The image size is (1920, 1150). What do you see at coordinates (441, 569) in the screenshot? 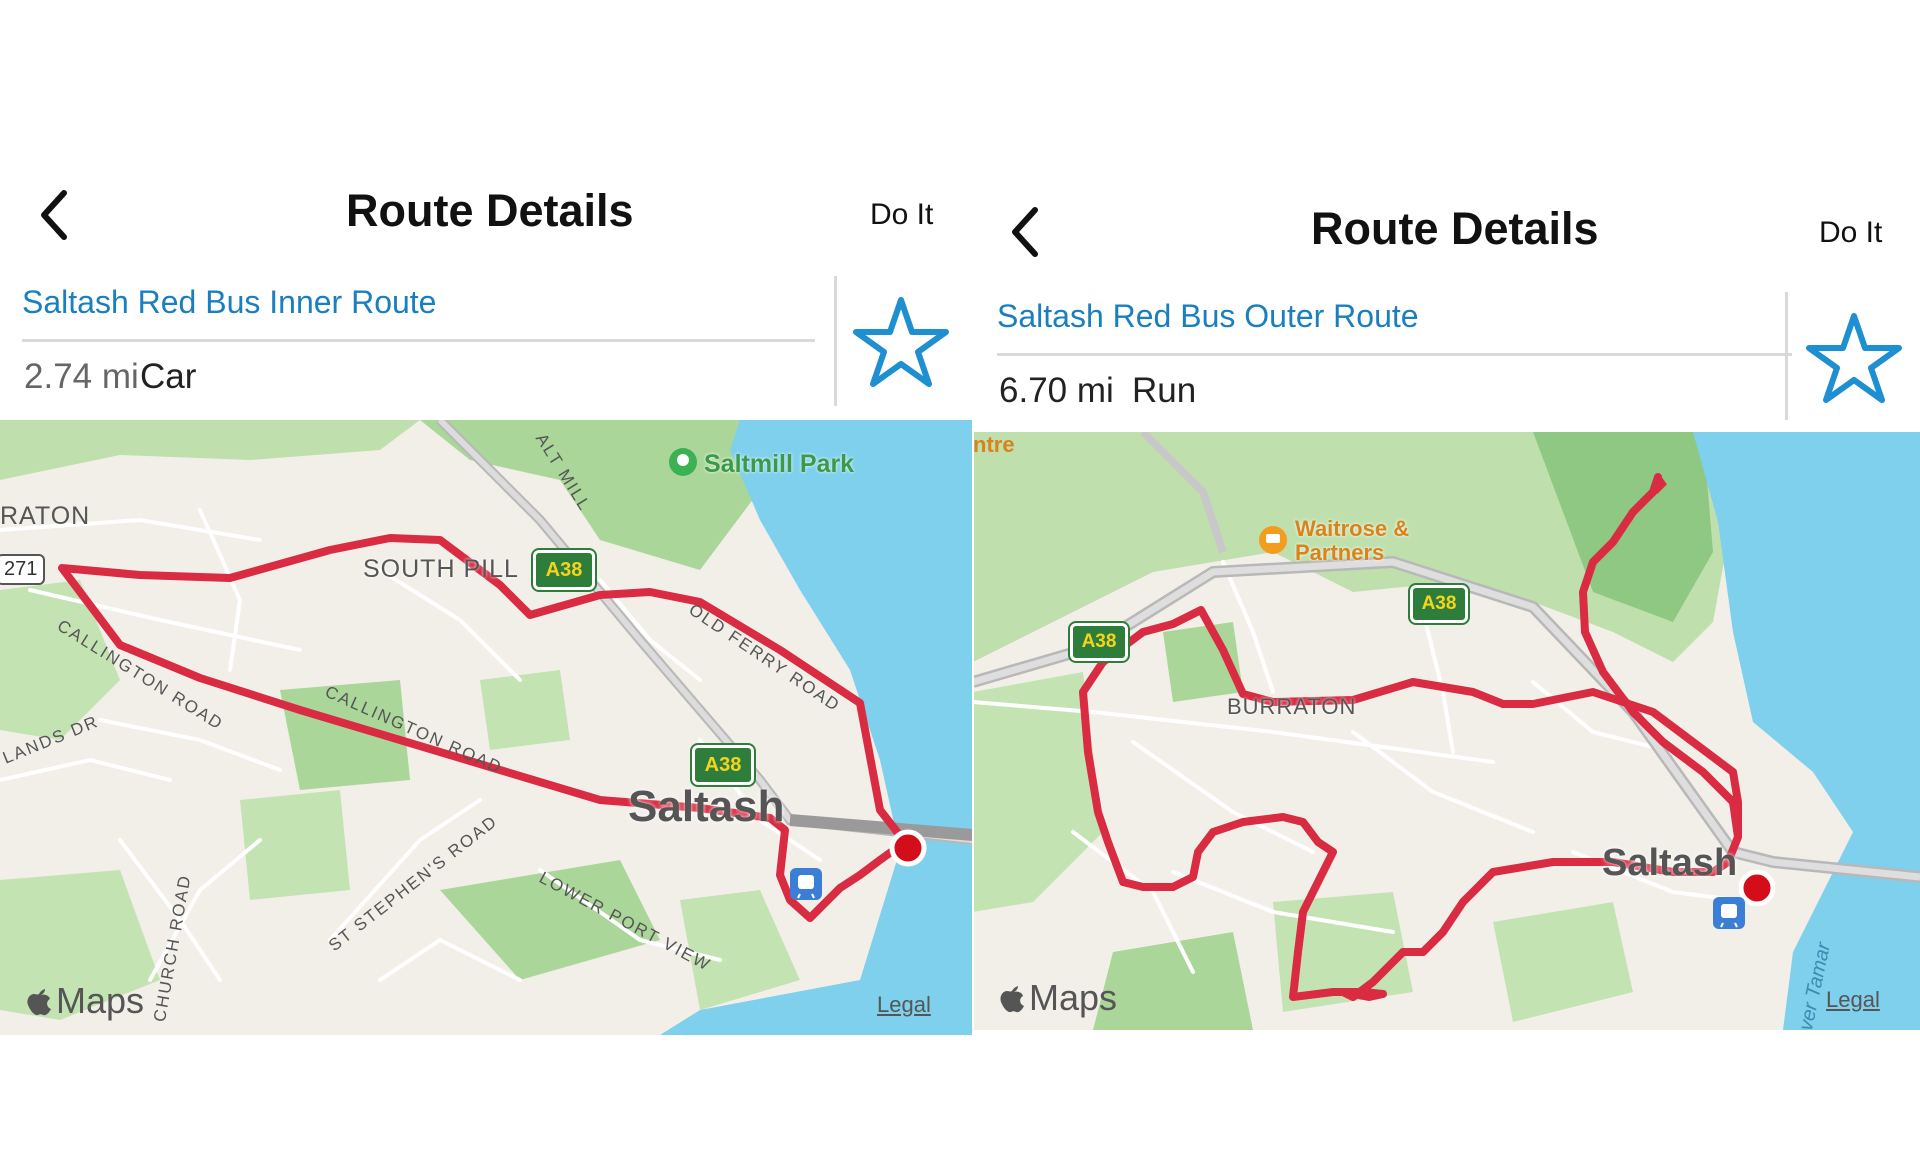
I see `area-label: SOUTH PILL` at bounding box center [441, 569].